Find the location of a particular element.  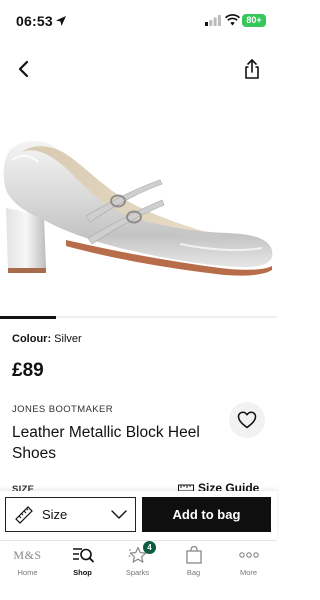

bottom-tab-bar: M&S Home Shop 4 Sparks Bag More is located at coordinates (138, 570).